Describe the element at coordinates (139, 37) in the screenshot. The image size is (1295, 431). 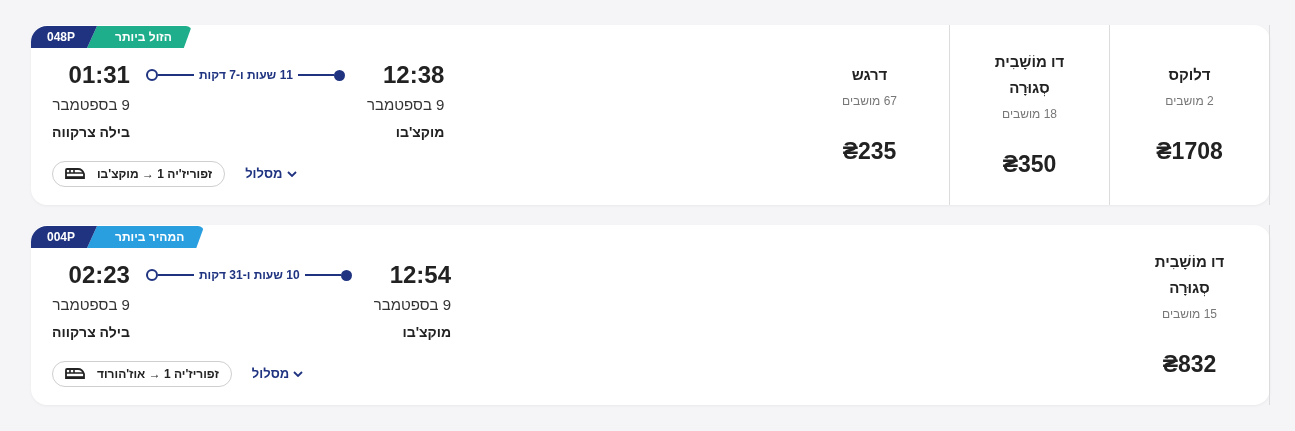
I see `train-badge: הזול ביותר` at that location.